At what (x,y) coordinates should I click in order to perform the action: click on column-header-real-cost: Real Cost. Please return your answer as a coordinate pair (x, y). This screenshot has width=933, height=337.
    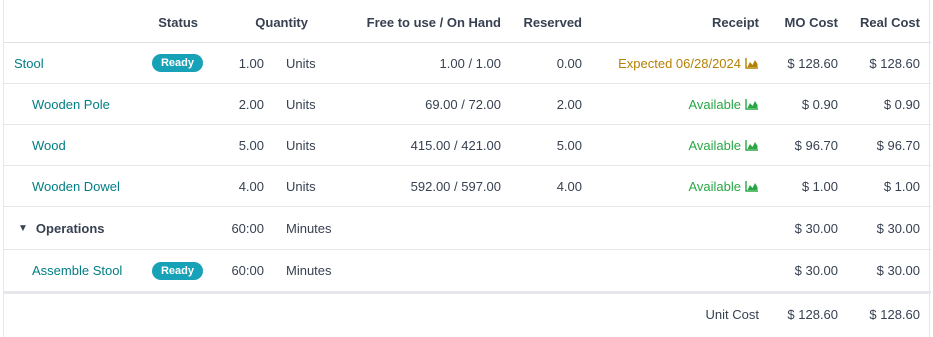
    Looking at the image, I should click on (890, 22).